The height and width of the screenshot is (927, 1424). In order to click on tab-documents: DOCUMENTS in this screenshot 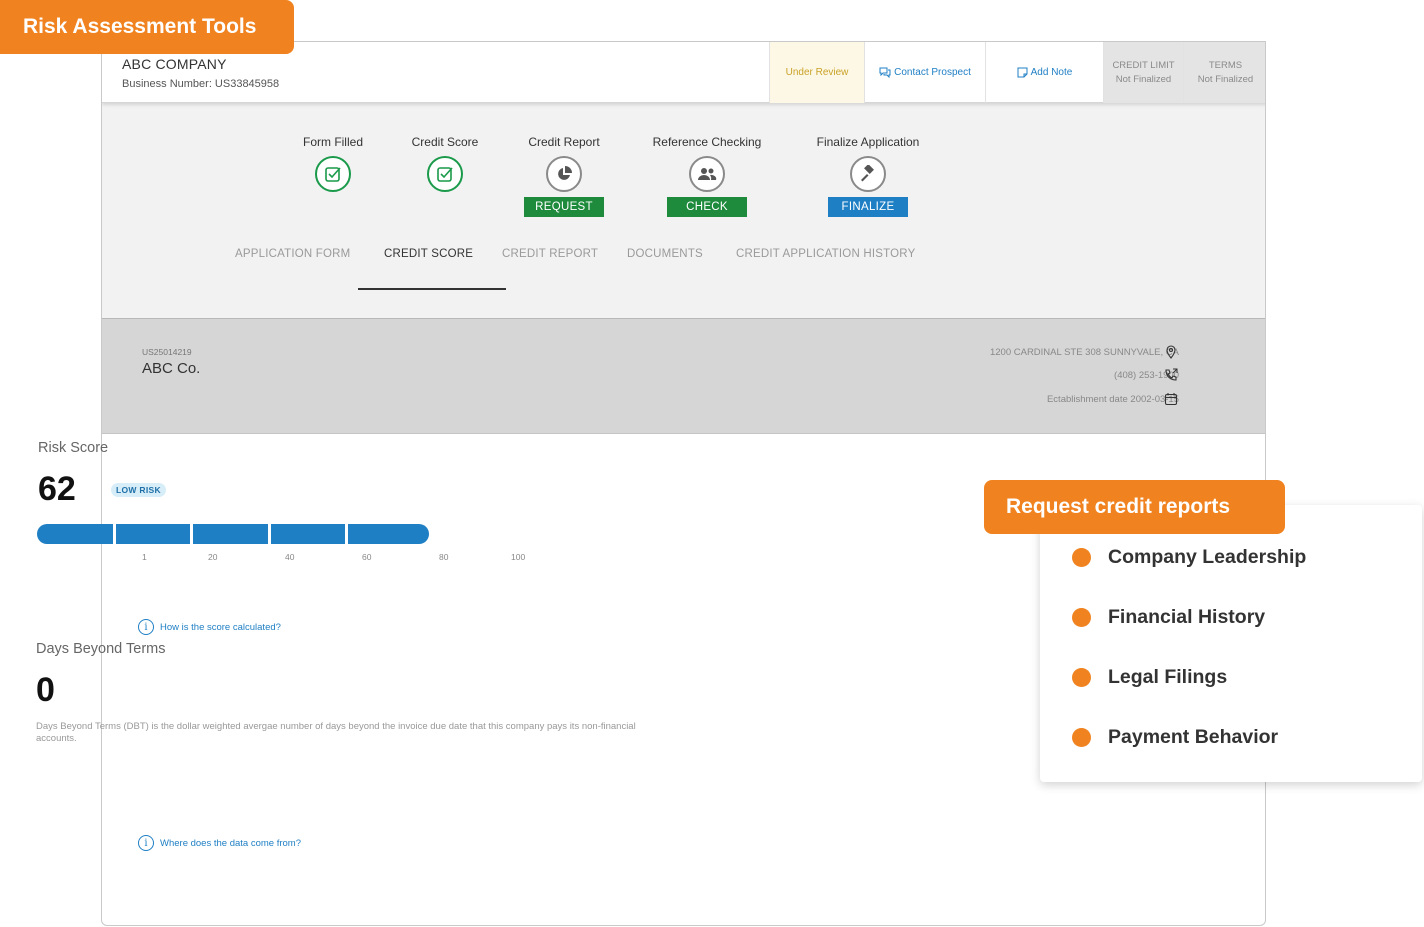, I will do `click(665, 254)`.